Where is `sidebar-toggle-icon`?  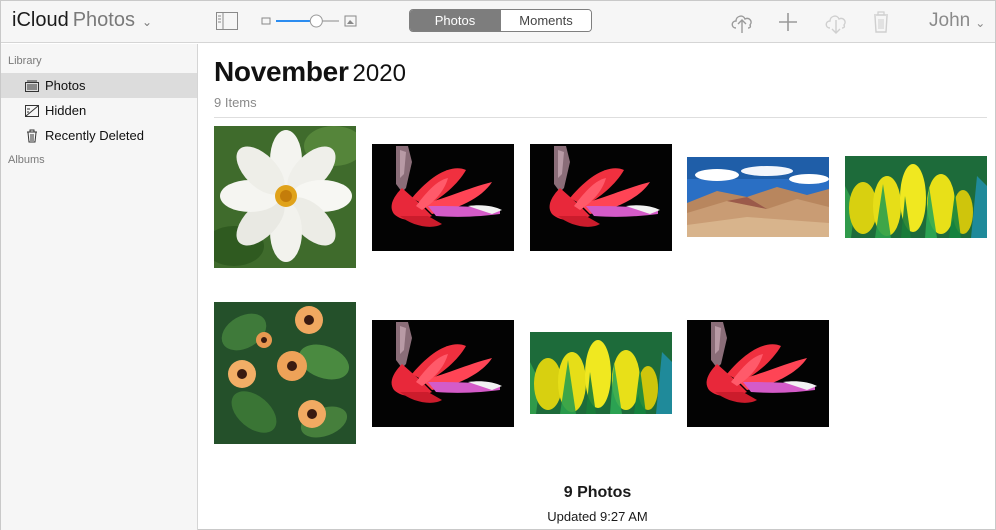
sidebar-toggle-icon is located at coordinates (227, 21).